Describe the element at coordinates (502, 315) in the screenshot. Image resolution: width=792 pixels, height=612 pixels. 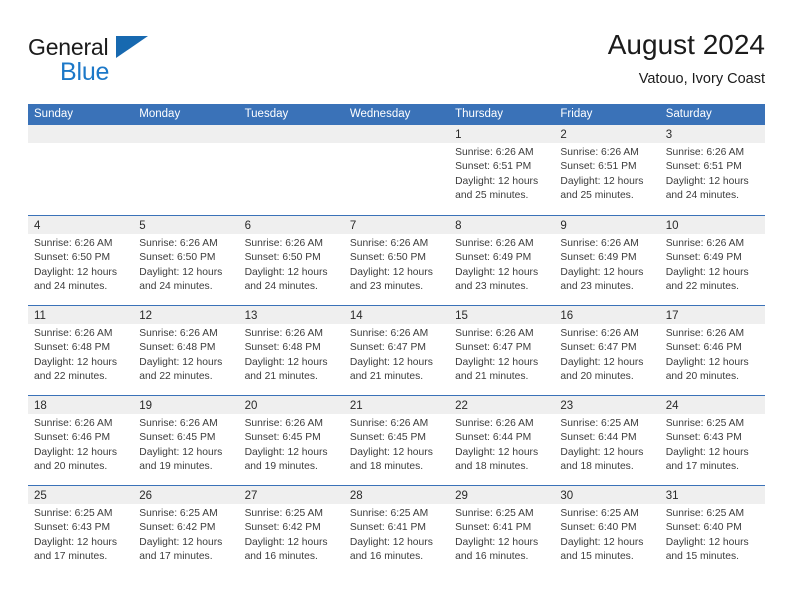
I see `day-number-band: 15` at that location.